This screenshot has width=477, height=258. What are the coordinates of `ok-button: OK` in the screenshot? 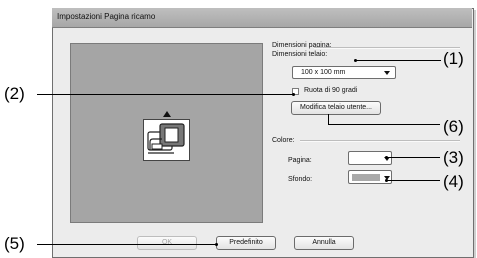 It's located at (167, 243).